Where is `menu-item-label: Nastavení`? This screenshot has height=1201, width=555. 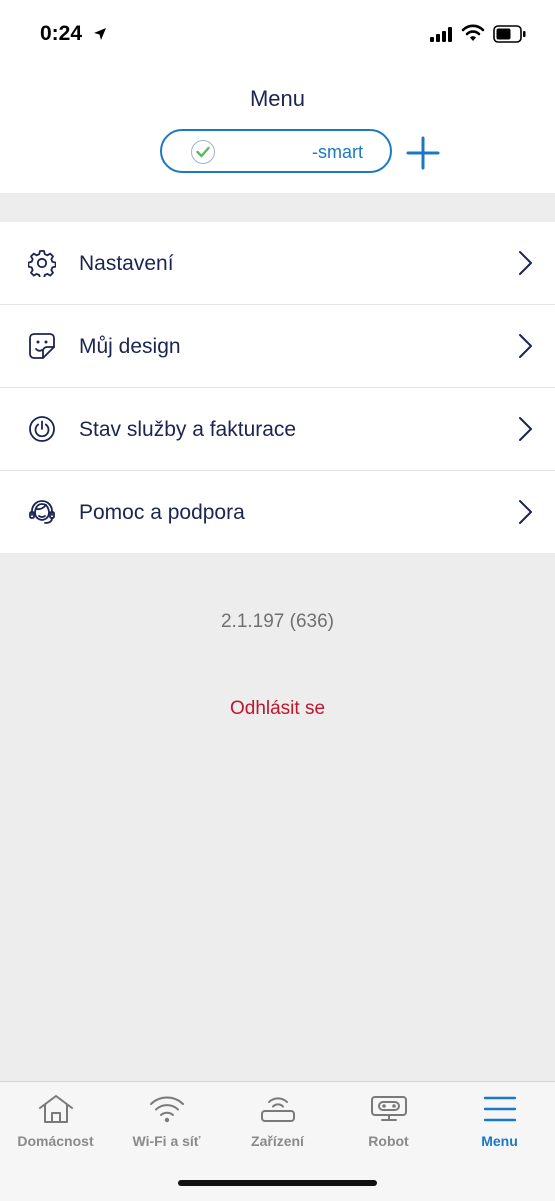
menu-item-label: Nastavení is located at coordinates (126, 263).